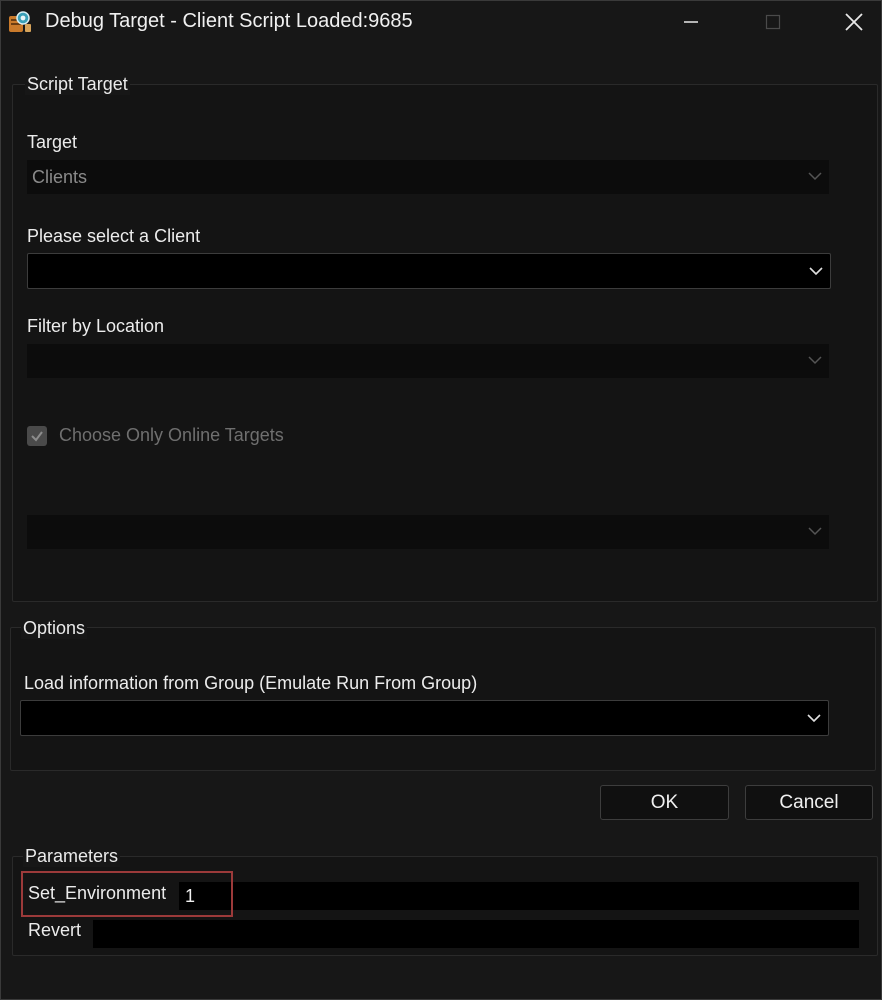  Describe the element at coordinates (55, 930) in the screenshot. I see `parameter-name: Revert` at that location.